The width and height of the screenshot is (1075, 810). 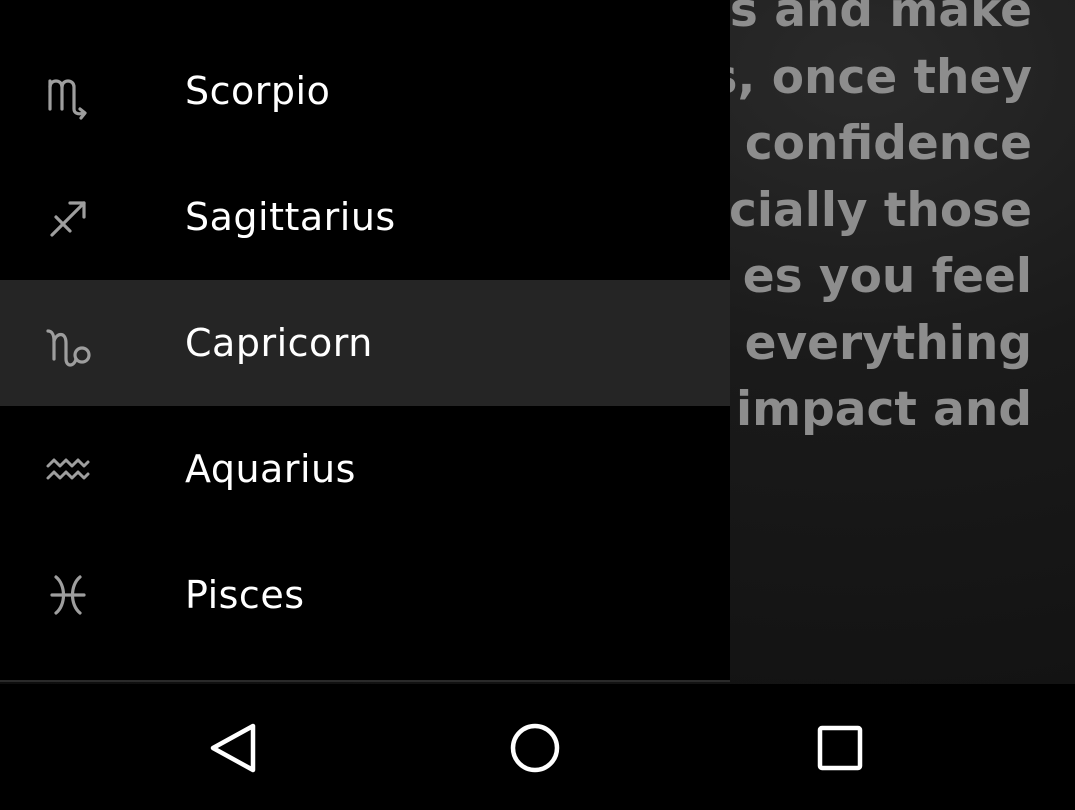 I want to click on back-triangle-icon, so click(x=233, y=748).